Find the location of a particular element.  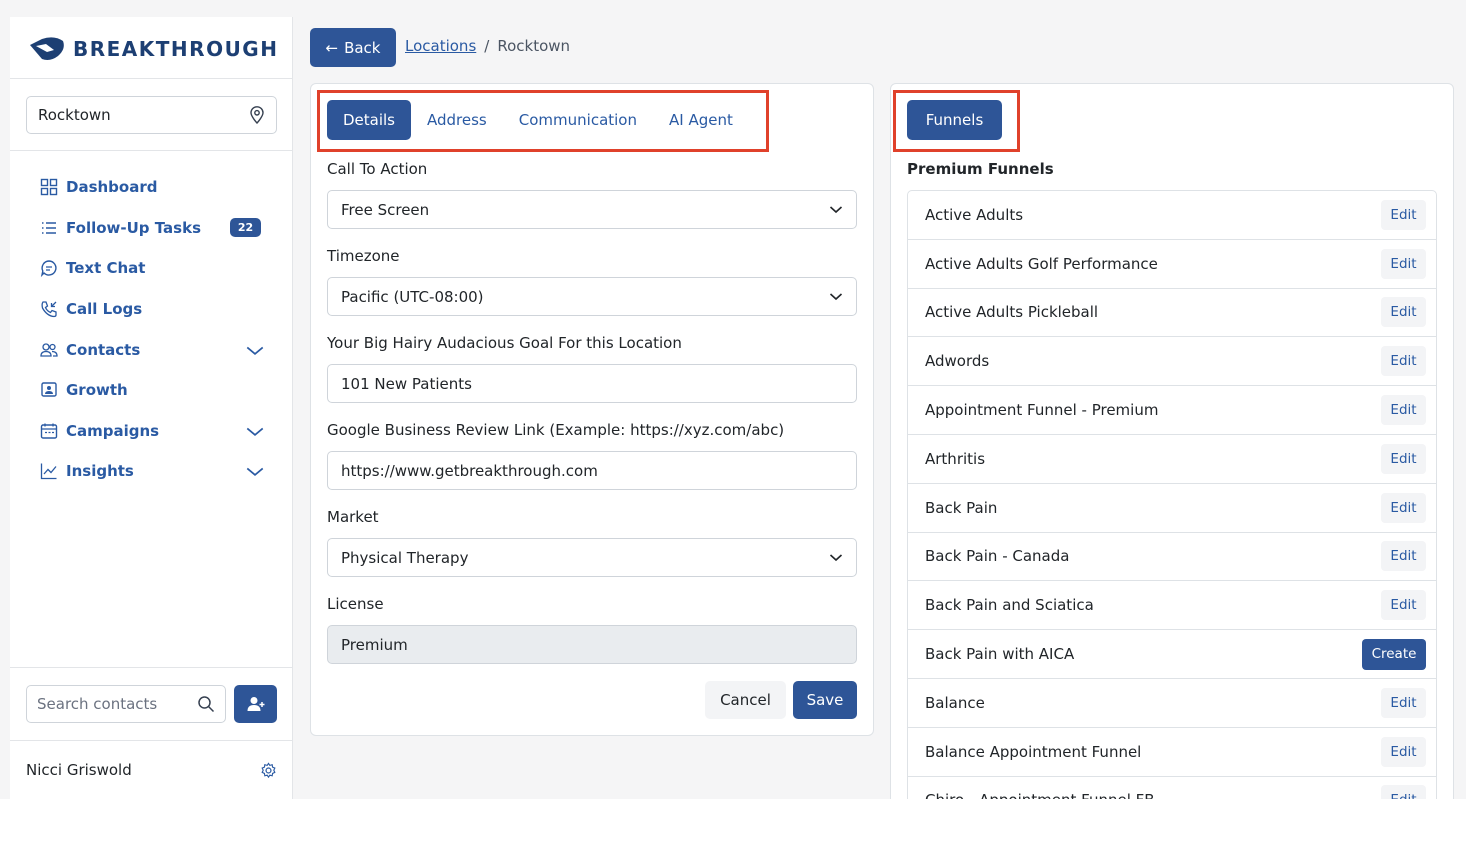

user-plus-icon is located at coordinates (255, 704).